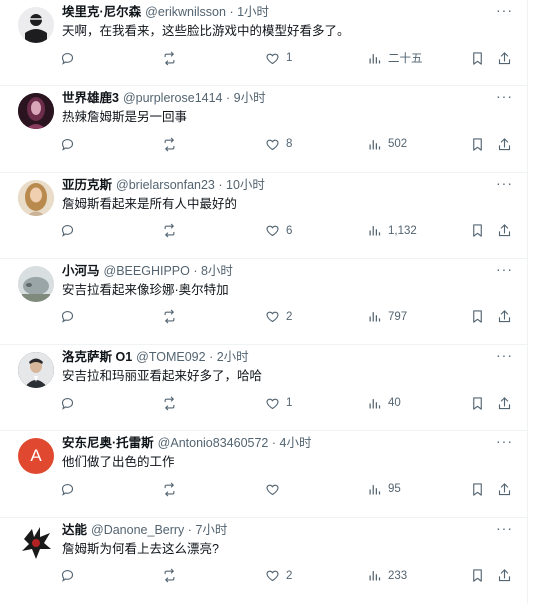  I want to click on view-count: 二十五, so click(405, 59).